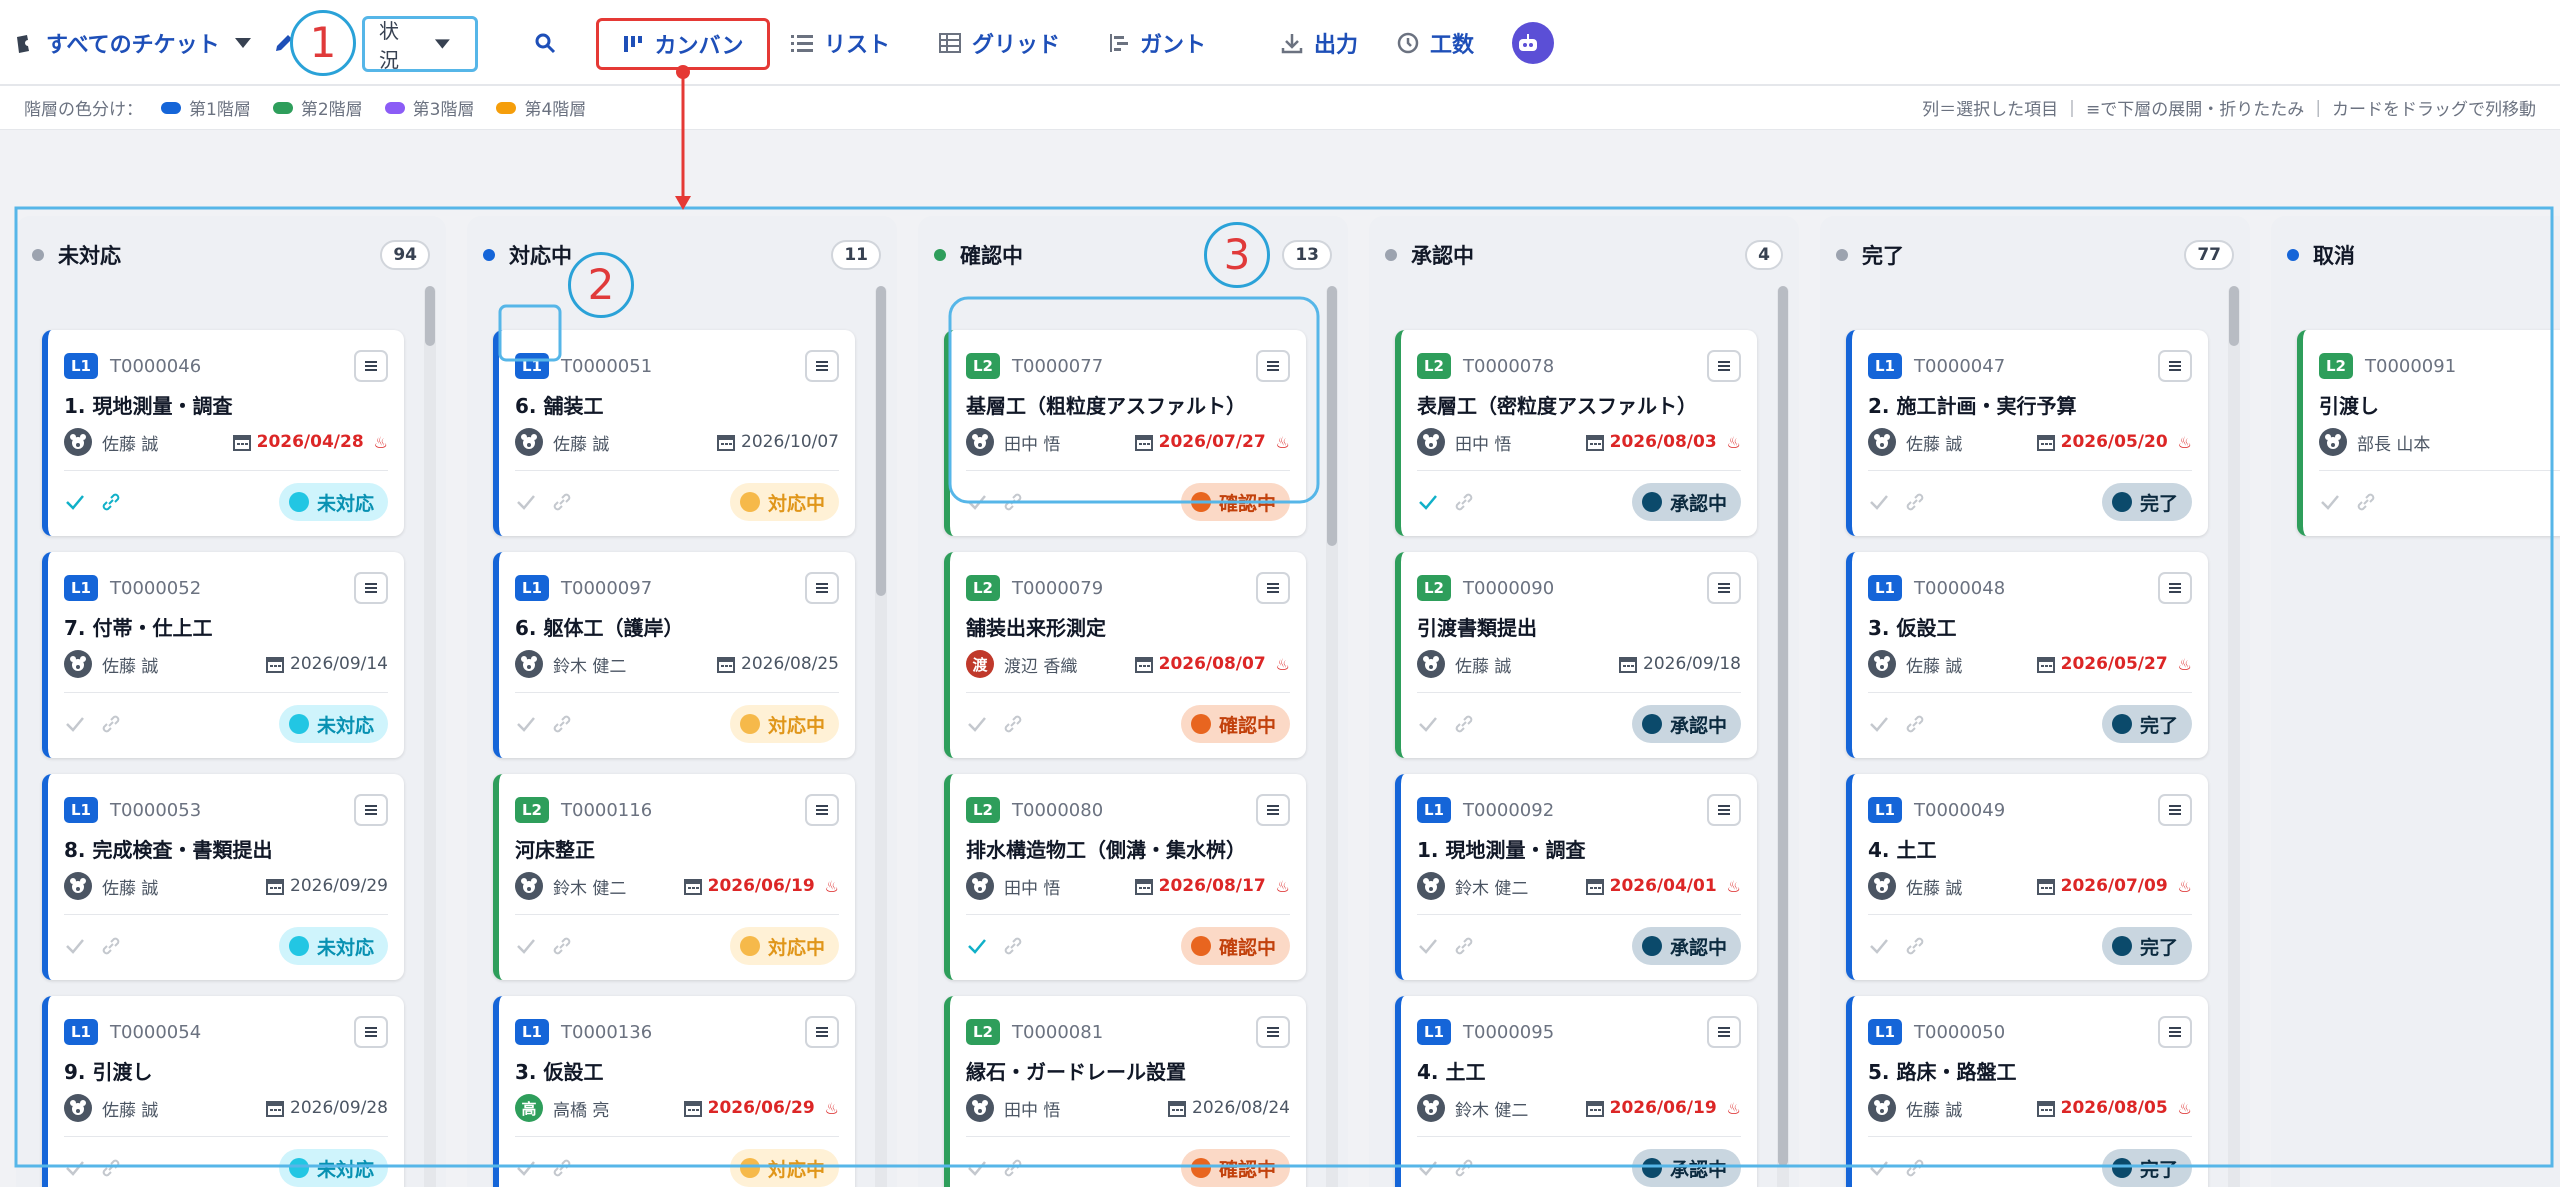  Describe the element at coordinates (1157, 43) in the screenshot. I see `tab-gantt: ガント` at that location.